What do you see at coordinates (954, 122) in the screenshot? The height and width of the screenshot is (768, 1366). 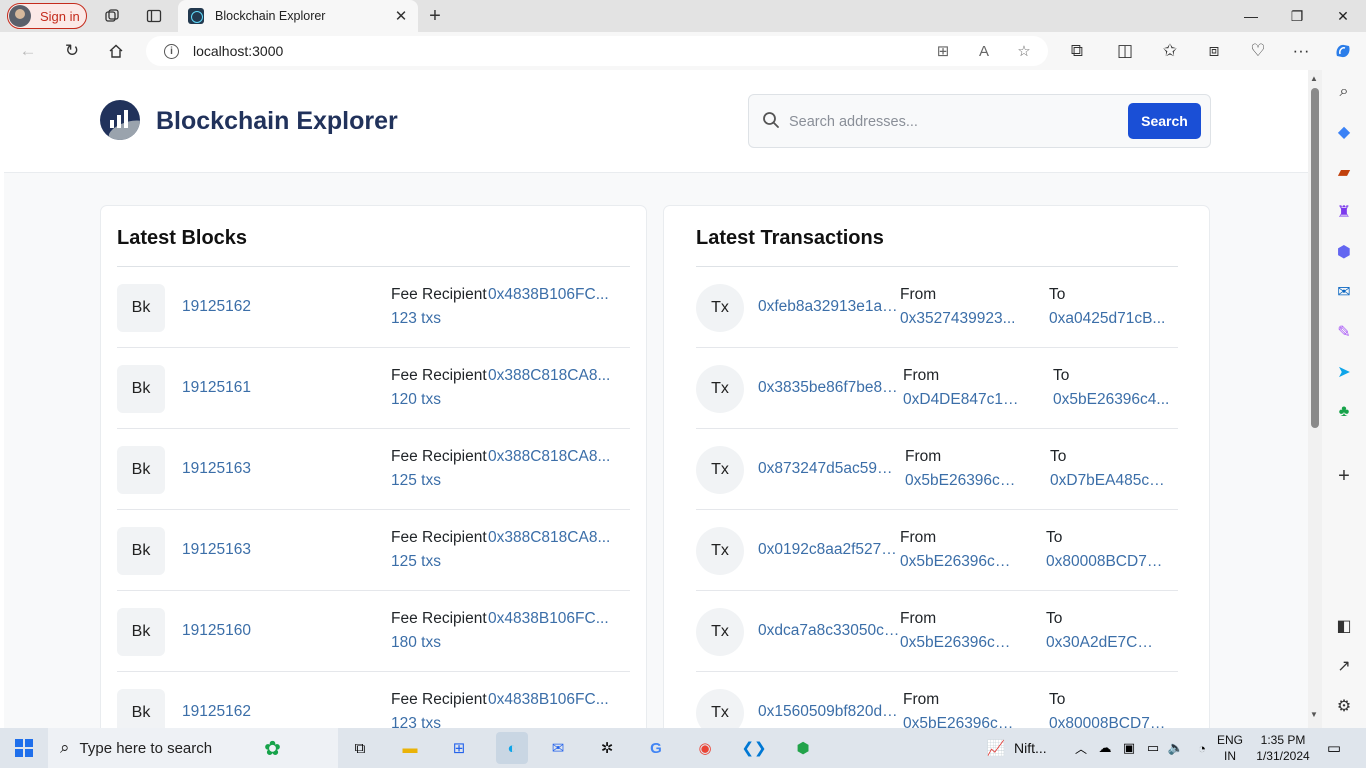 I see `search-input` at bounding box center [954, 122].